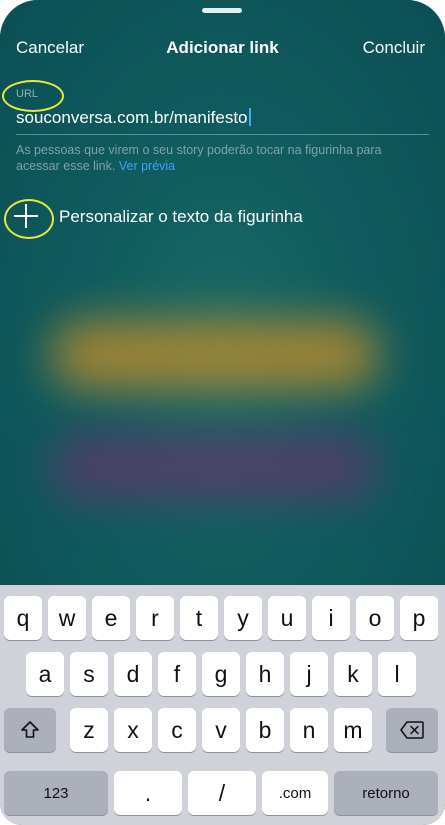  I want to click on key-i: i, so click(331, 618).